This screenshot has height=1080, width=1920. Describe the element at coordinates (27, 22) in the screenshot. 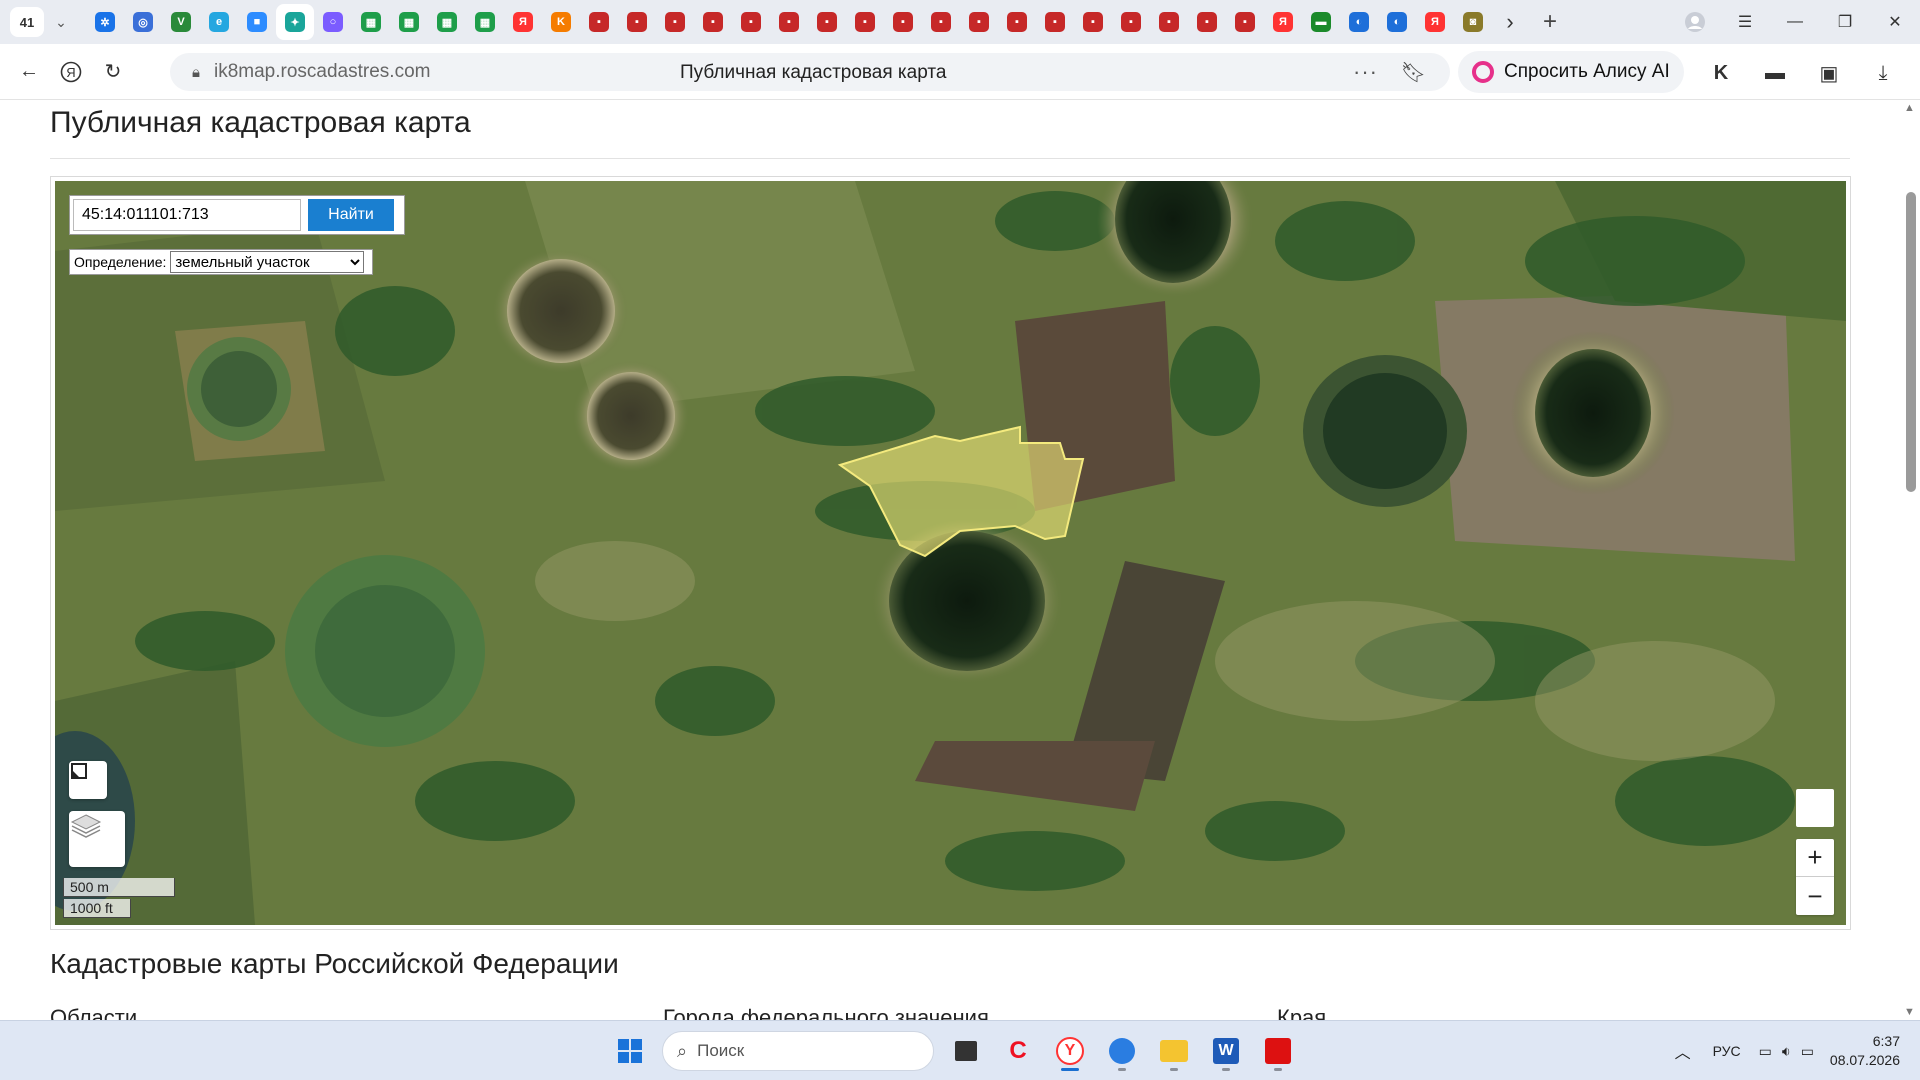

I see `tab-count-badge: 41` at that location.